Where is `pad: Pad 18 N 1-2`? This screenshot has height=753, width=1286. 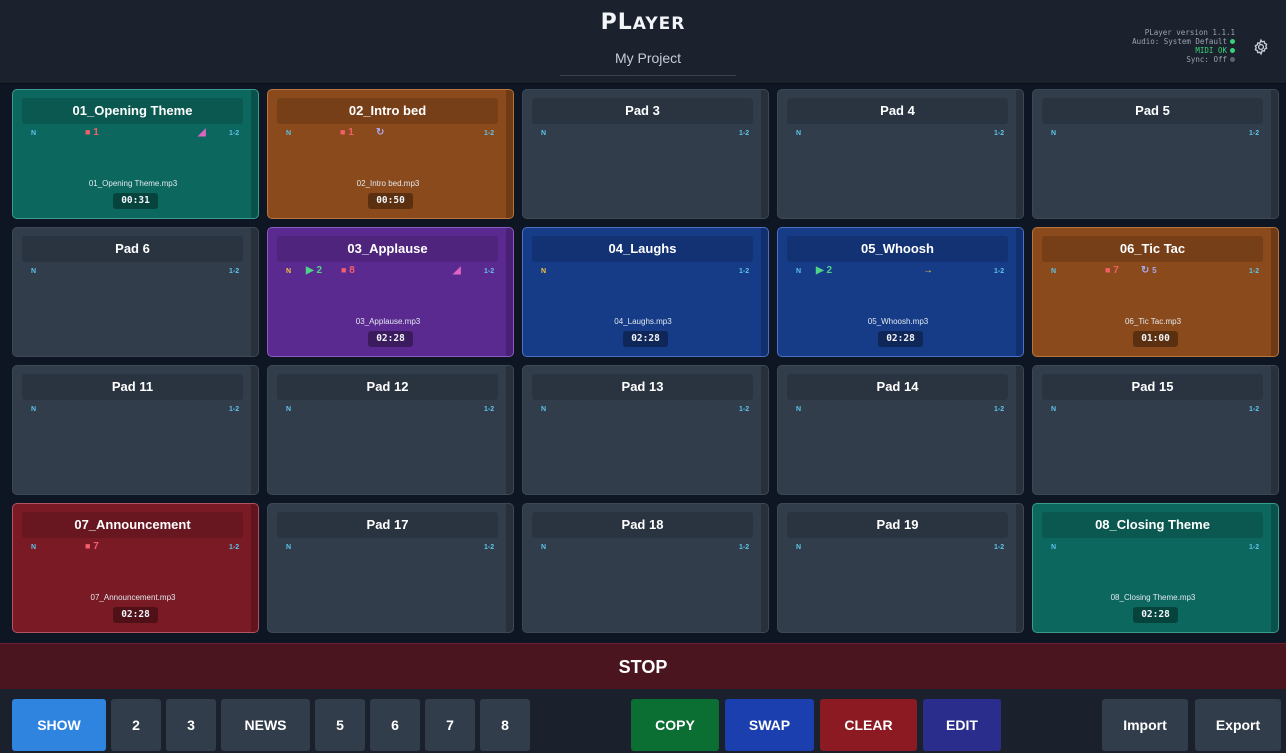 pad: Pad 18 N 1-2 is located at coordinates (645, 568).